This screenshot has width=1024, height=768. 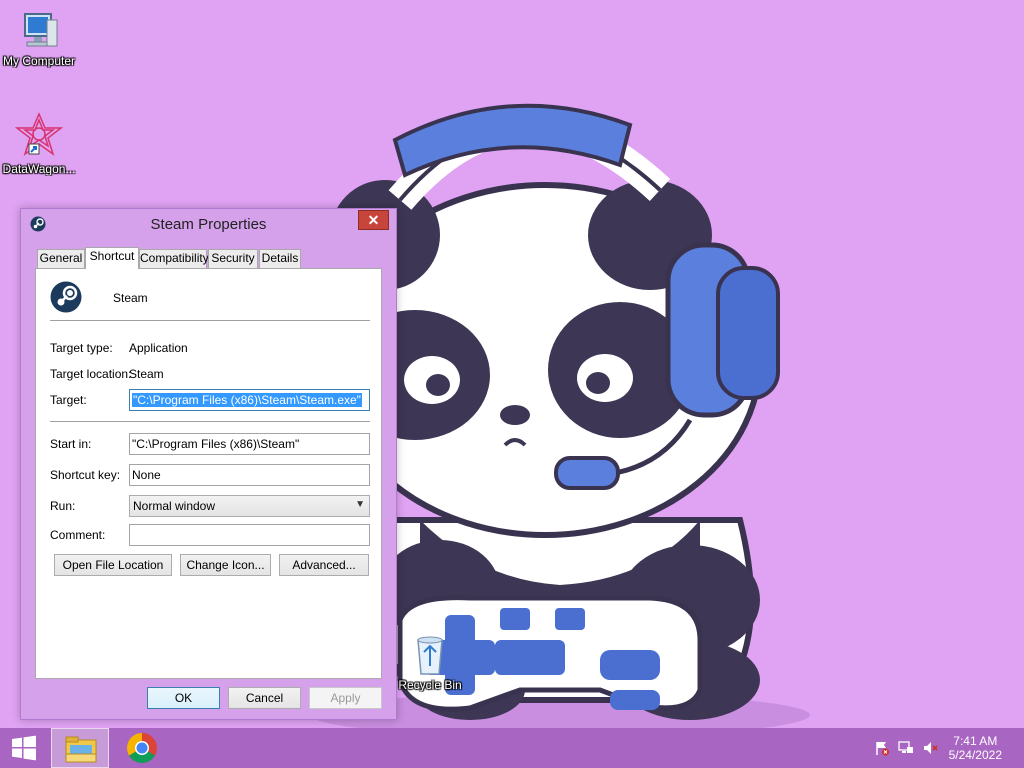 What do you see at coordinates (233, 258) in the screenshot?
I see `tab-security: Security` at bounding box center [233, 258].